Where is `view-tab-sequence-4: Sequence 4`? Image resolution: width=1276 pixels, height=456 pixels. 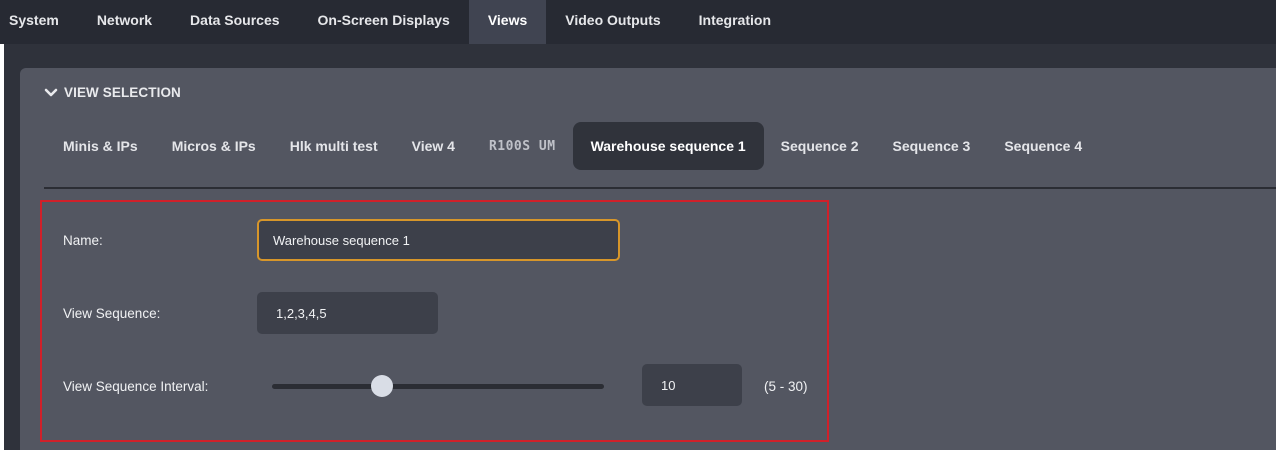
view-tab-sequence-4: Sequence 4 is located at coordinates (1043, 146).